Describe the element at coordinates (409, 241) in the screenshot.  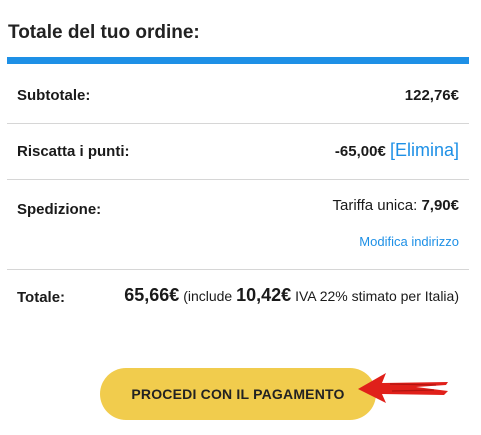
I see `change-address-link: Modifica indirizzo` at that location.